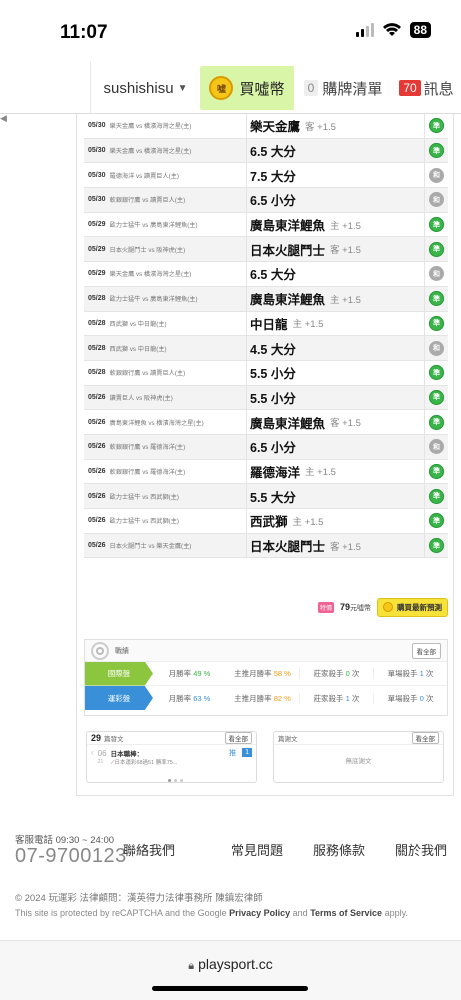 This screenshot has width=461, height=1000. I want to click on match-teams: 讀賣巨人 vs 阪神虎(主), so click(141, 398).